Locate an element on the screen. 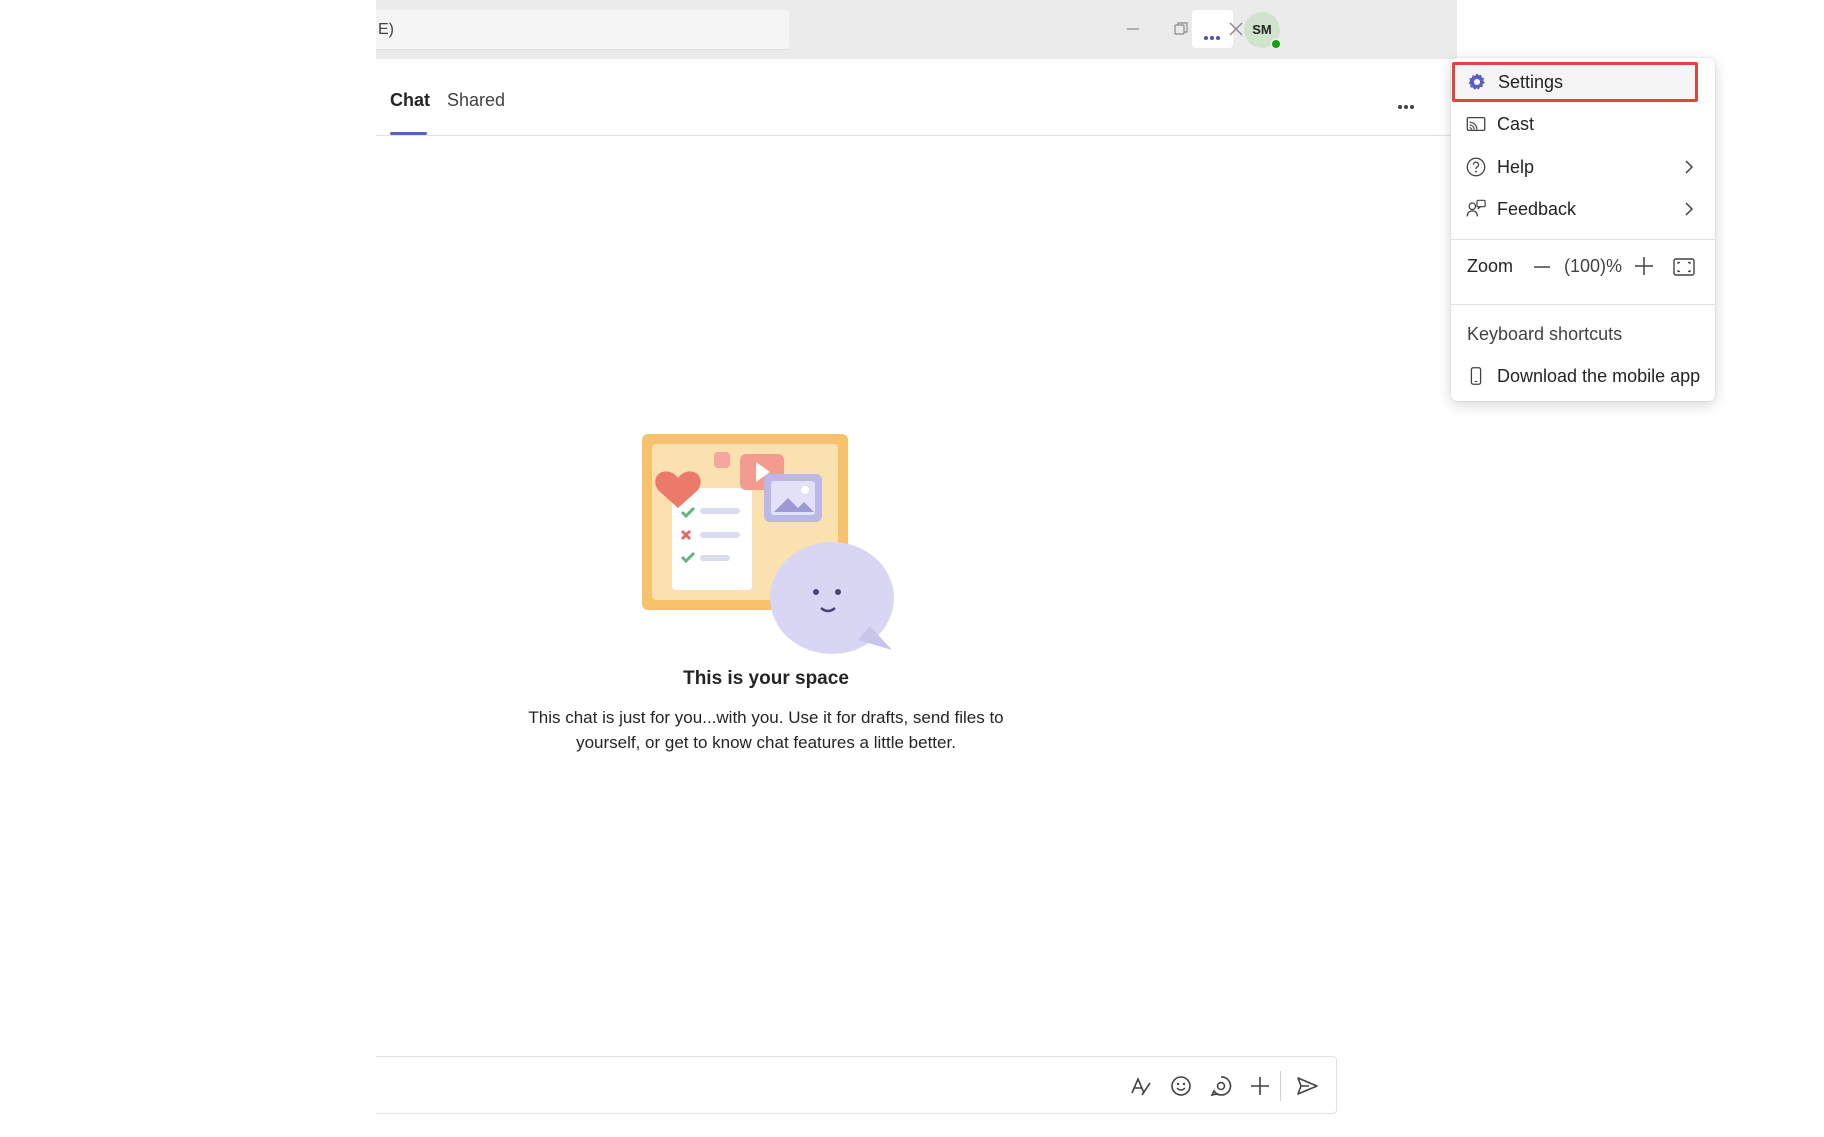  format-icon is located at coordinates (1141, 1086).